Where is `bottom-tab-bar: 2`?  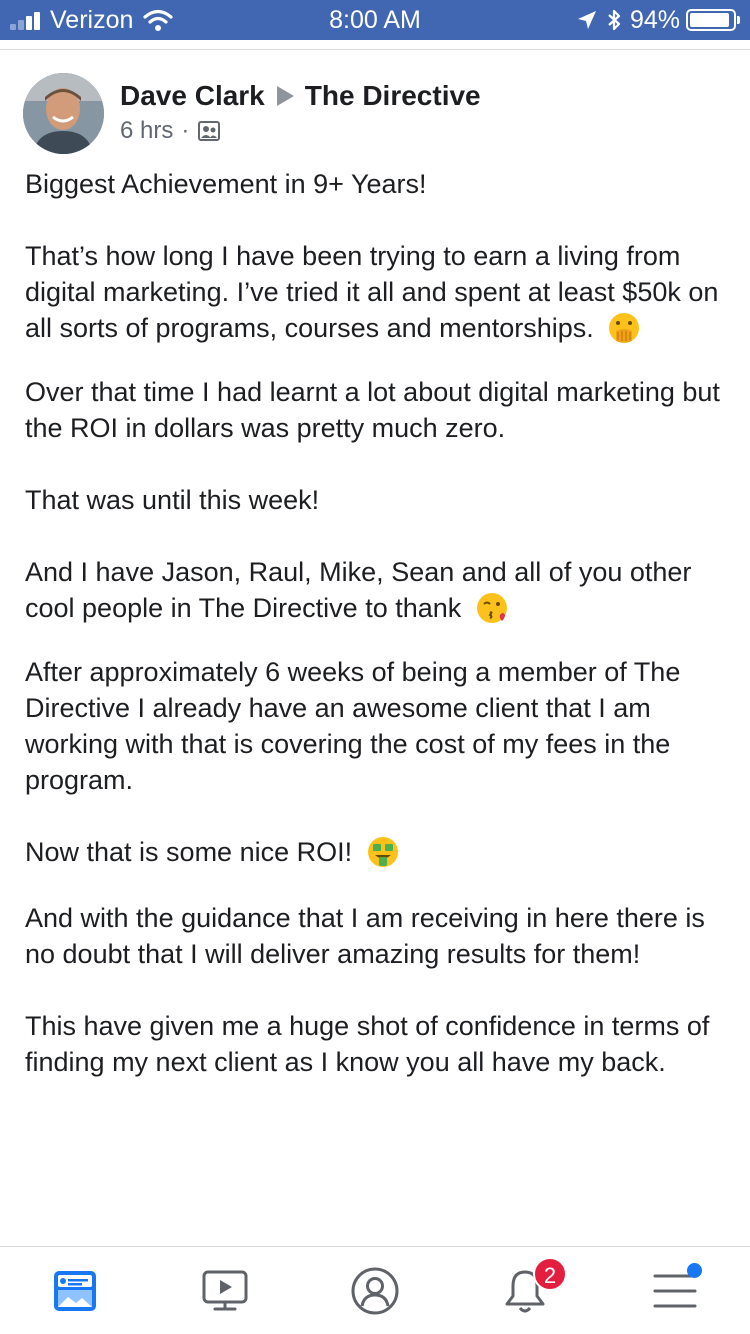
bottom-tab-bar: 2 is located at coordinates (375, 1290).